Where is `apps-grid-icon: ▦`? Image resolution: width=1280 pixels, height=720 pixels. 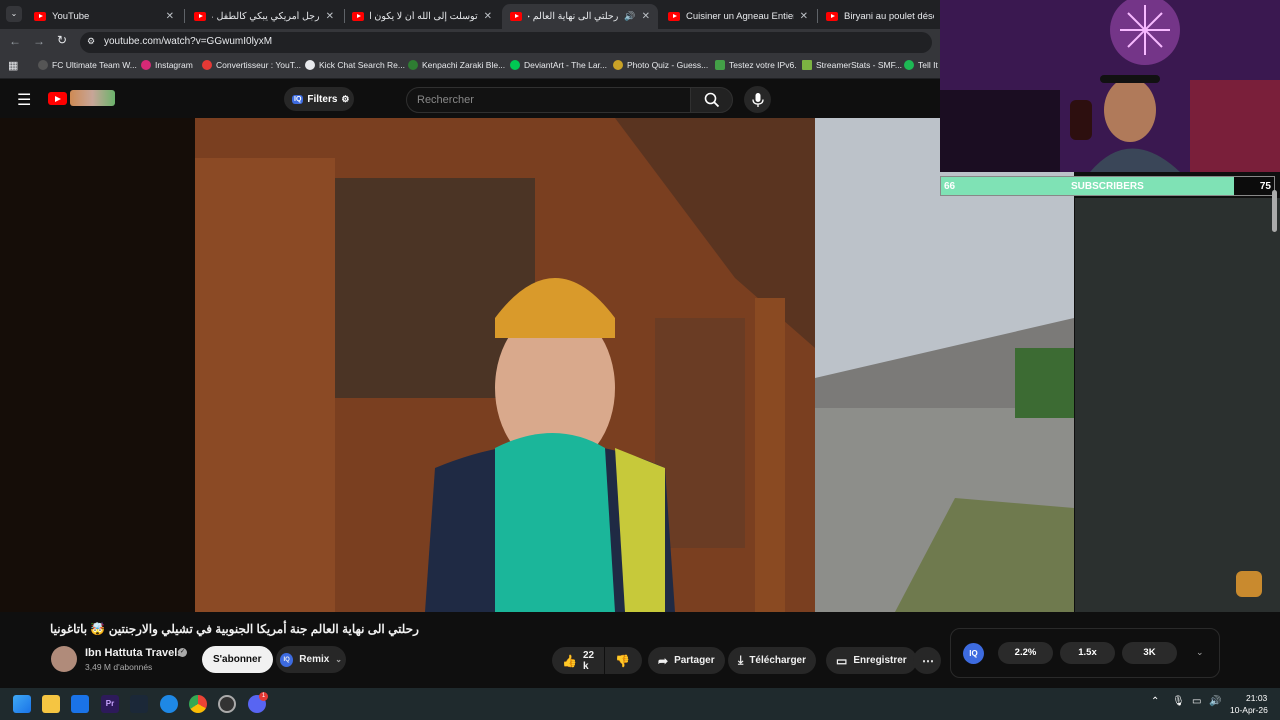
apps-grid-icon: ▦ is located at coordinates (13, 65).